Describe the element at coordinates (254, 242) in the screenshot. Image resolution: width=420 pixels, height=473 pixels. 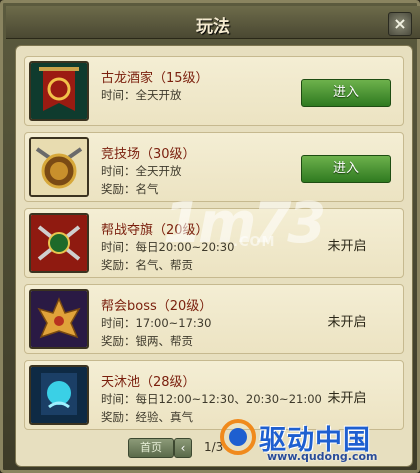
I see `watermark-1m73-domain: .COM` at that location.